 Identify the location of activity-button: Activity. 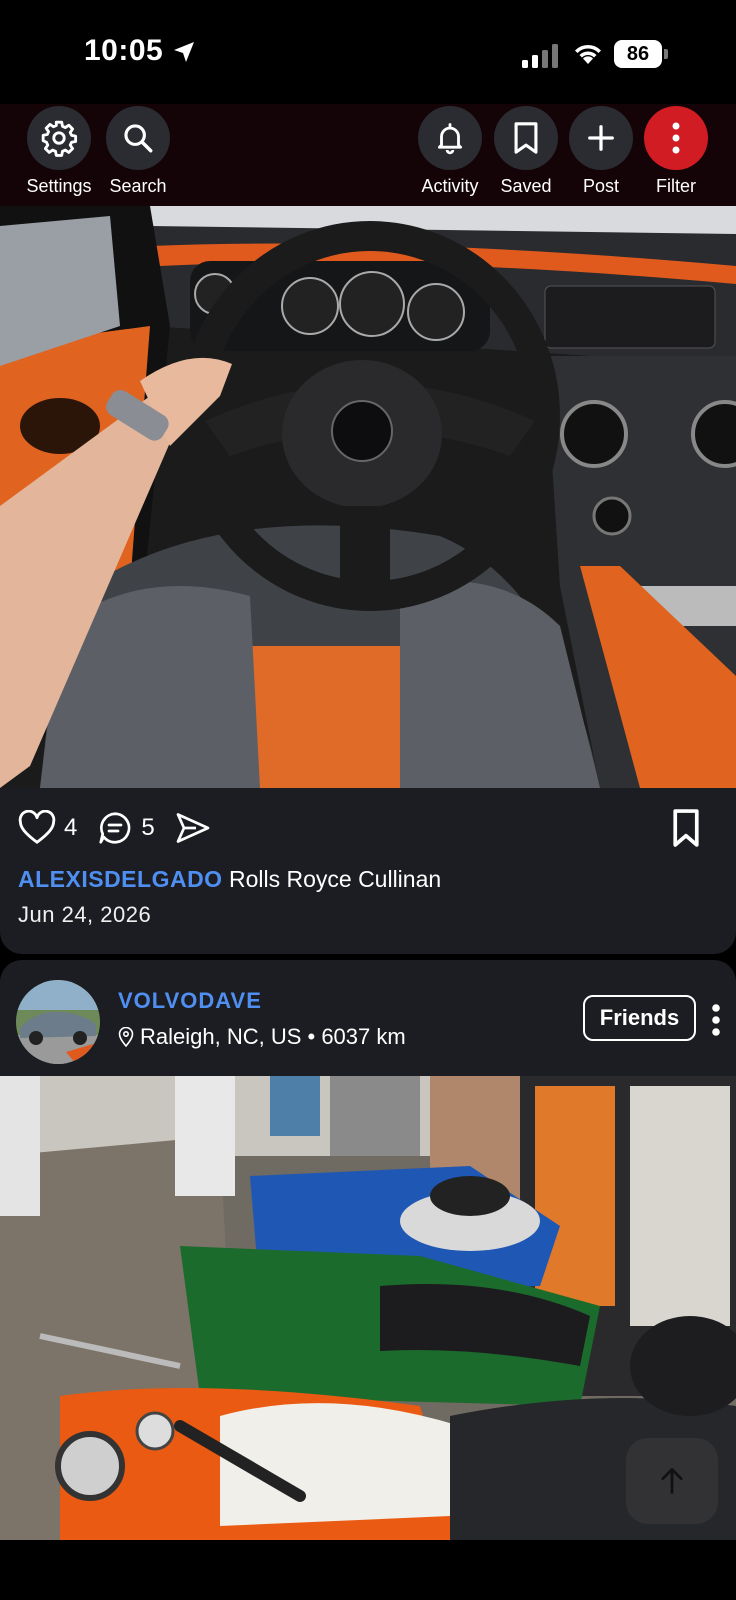
(450, 151).